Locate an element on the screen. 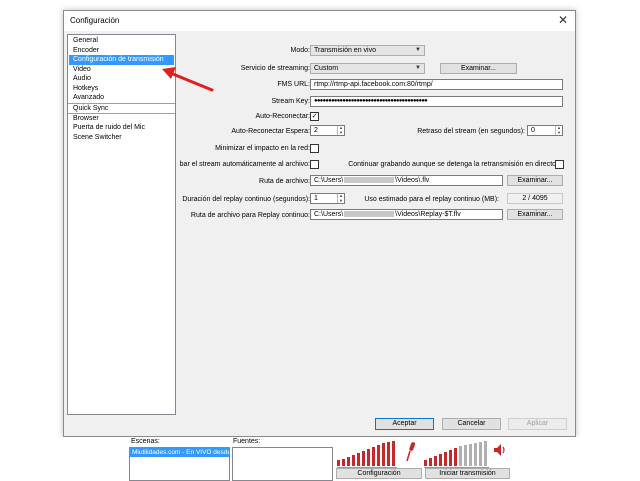  apply-button: Aplicar is located at coordinates (537, 424).